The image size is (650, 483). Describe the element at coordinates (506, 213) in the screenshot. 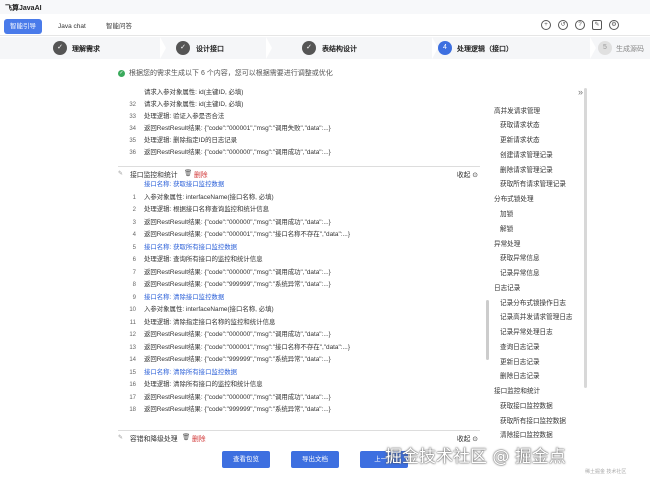

I see `outline-item: 加锁` at that location.